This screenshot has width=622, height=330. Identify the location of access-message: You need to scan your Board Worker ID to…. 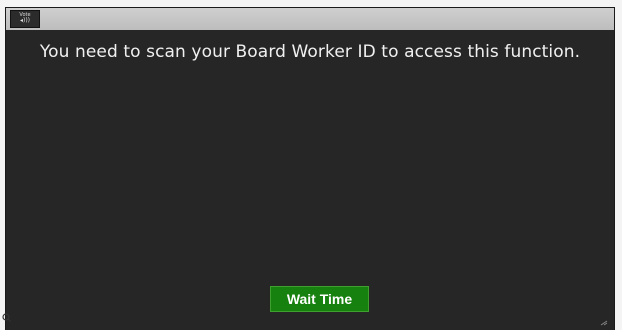
(310, 52).